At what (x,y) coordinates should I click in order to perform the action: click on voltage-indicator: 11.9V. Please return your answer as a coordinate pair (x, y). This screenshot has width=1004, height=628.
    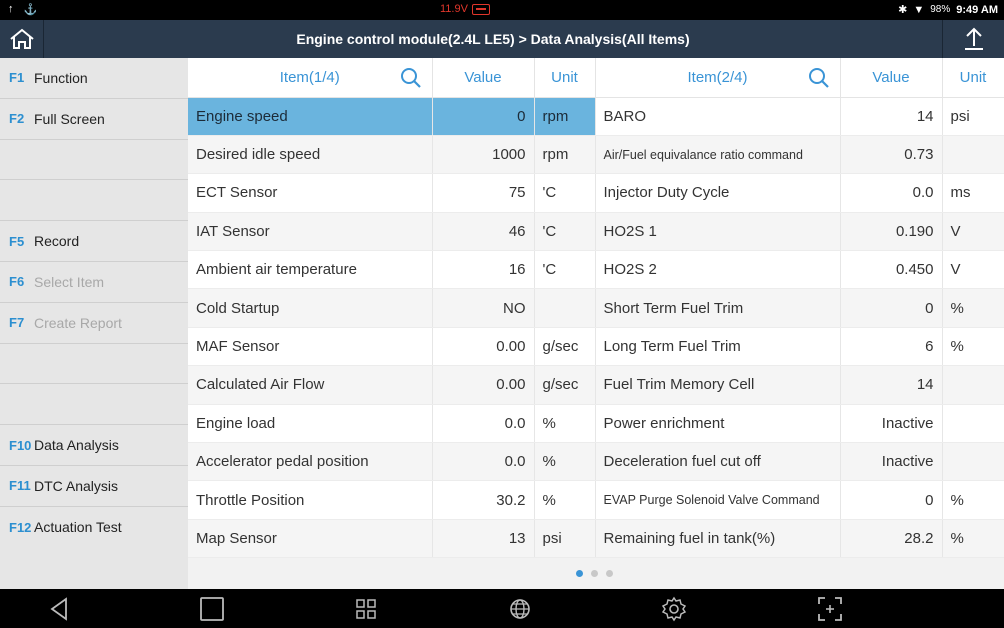
    Looking at the image, I should click on (465, 9).